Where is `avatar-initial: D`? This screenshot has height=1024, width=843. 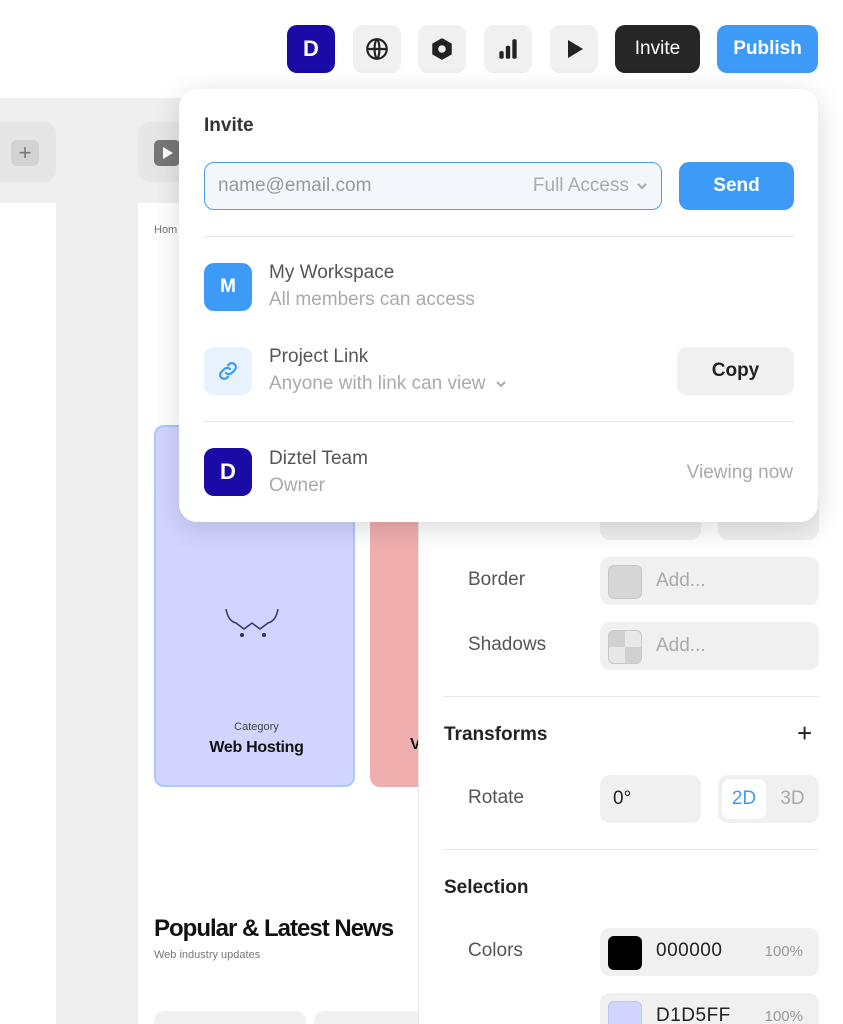 avatar-initial: D is located at coordinates (311, 48).